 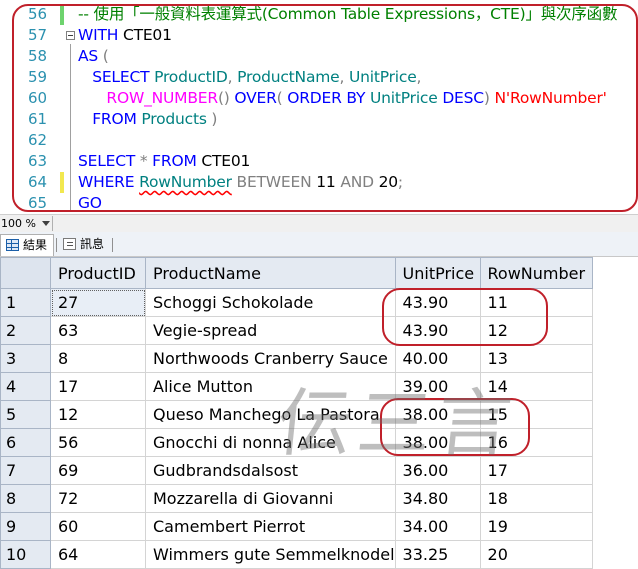 What do you see at coordinates (98, 414) in the screenshot?
I see `cell-productid: 12` at bounding box center [98, 414].